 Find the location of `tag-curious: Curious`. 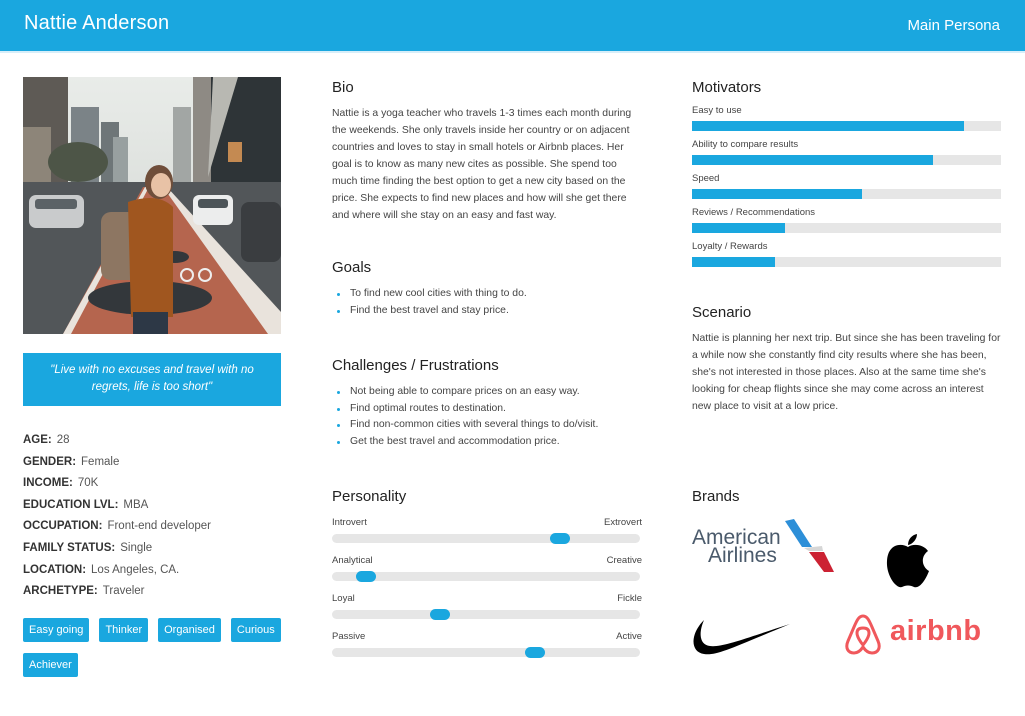

tag-curious: Curious is located at coordinates (255, 629).